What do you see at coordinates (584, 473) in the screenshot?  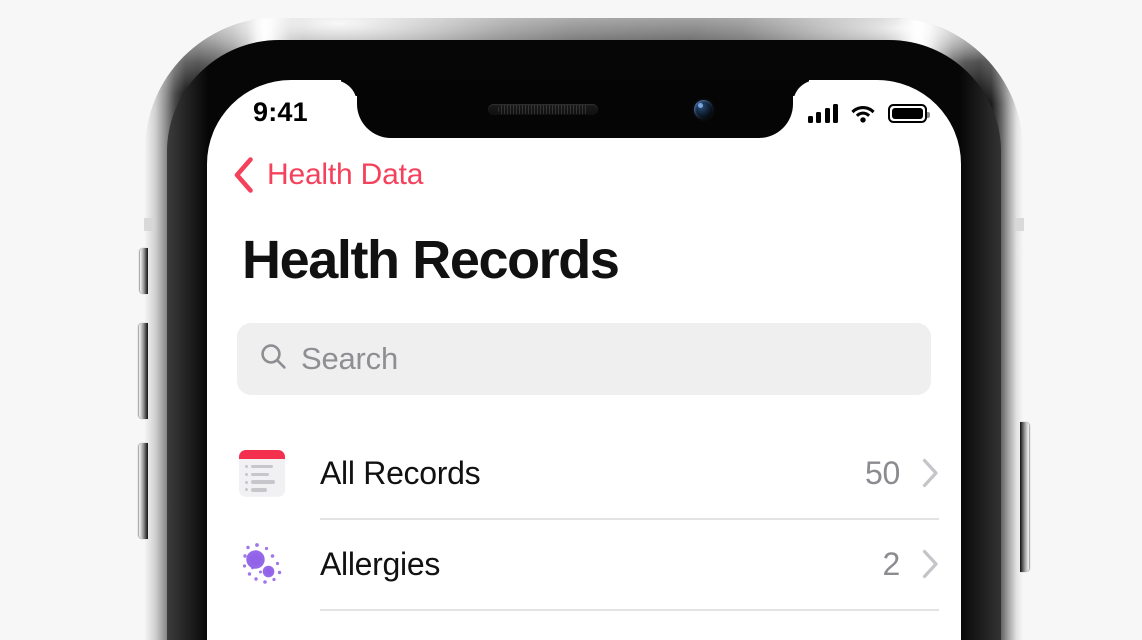 I see `list-item-all-records: All Records 50` at bounding box center [584, 473].